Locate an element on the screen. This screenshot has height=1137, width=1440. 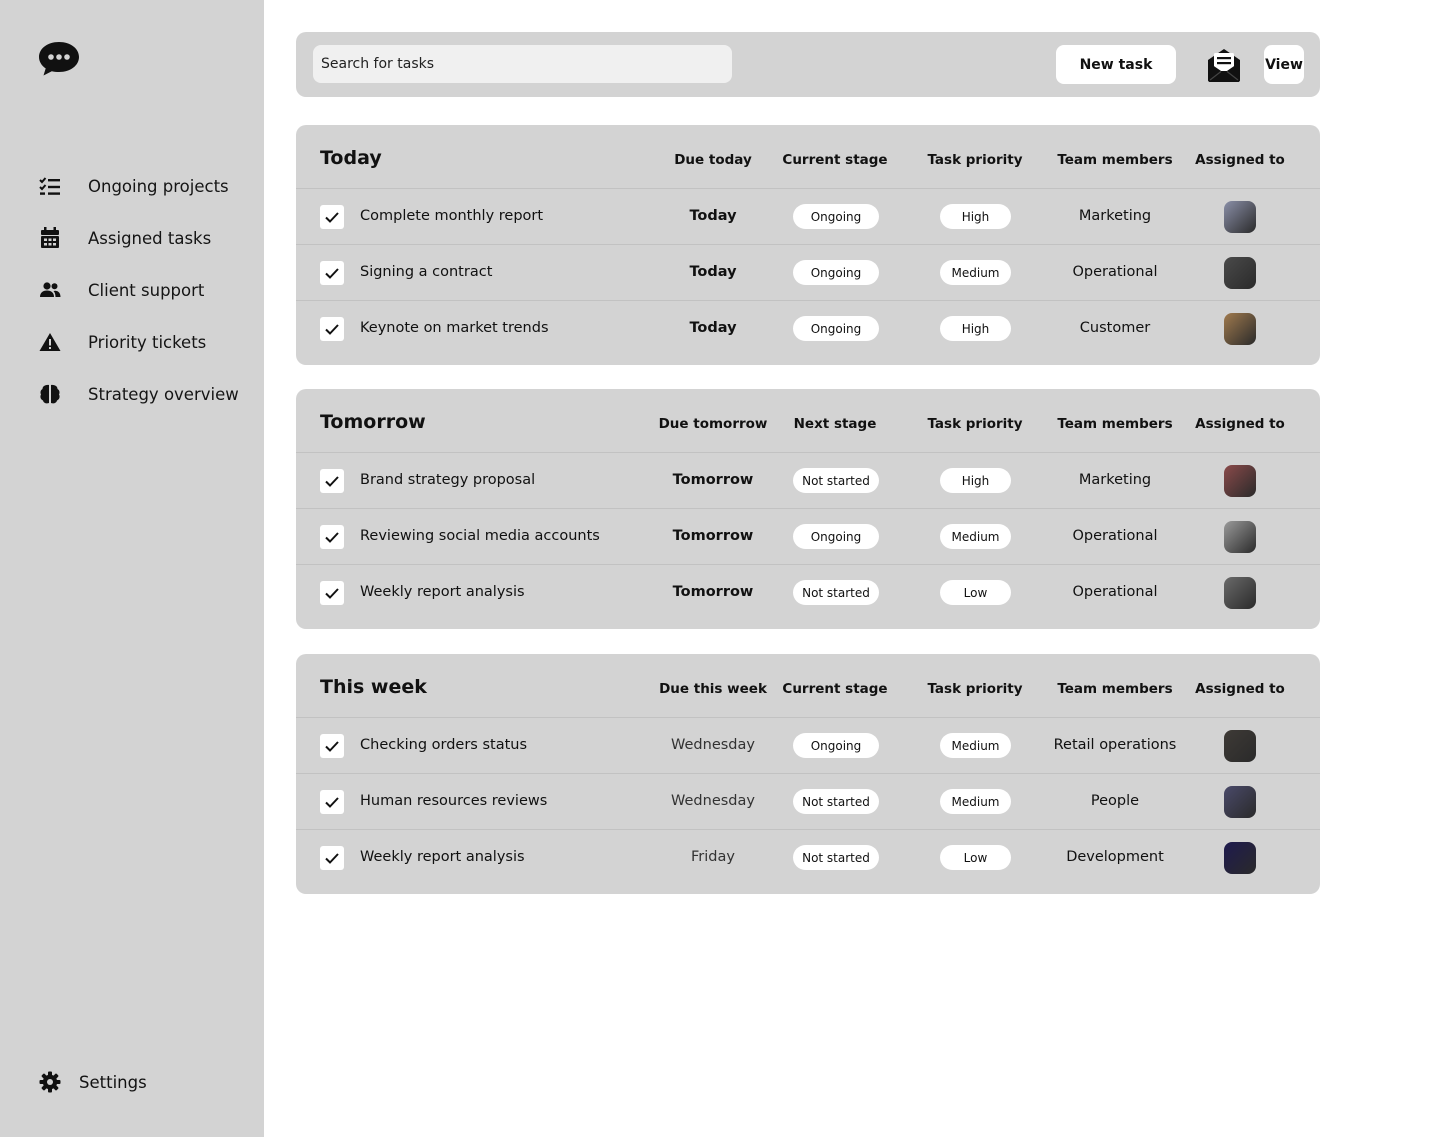
users-icon is located at coordinates (50, 290).